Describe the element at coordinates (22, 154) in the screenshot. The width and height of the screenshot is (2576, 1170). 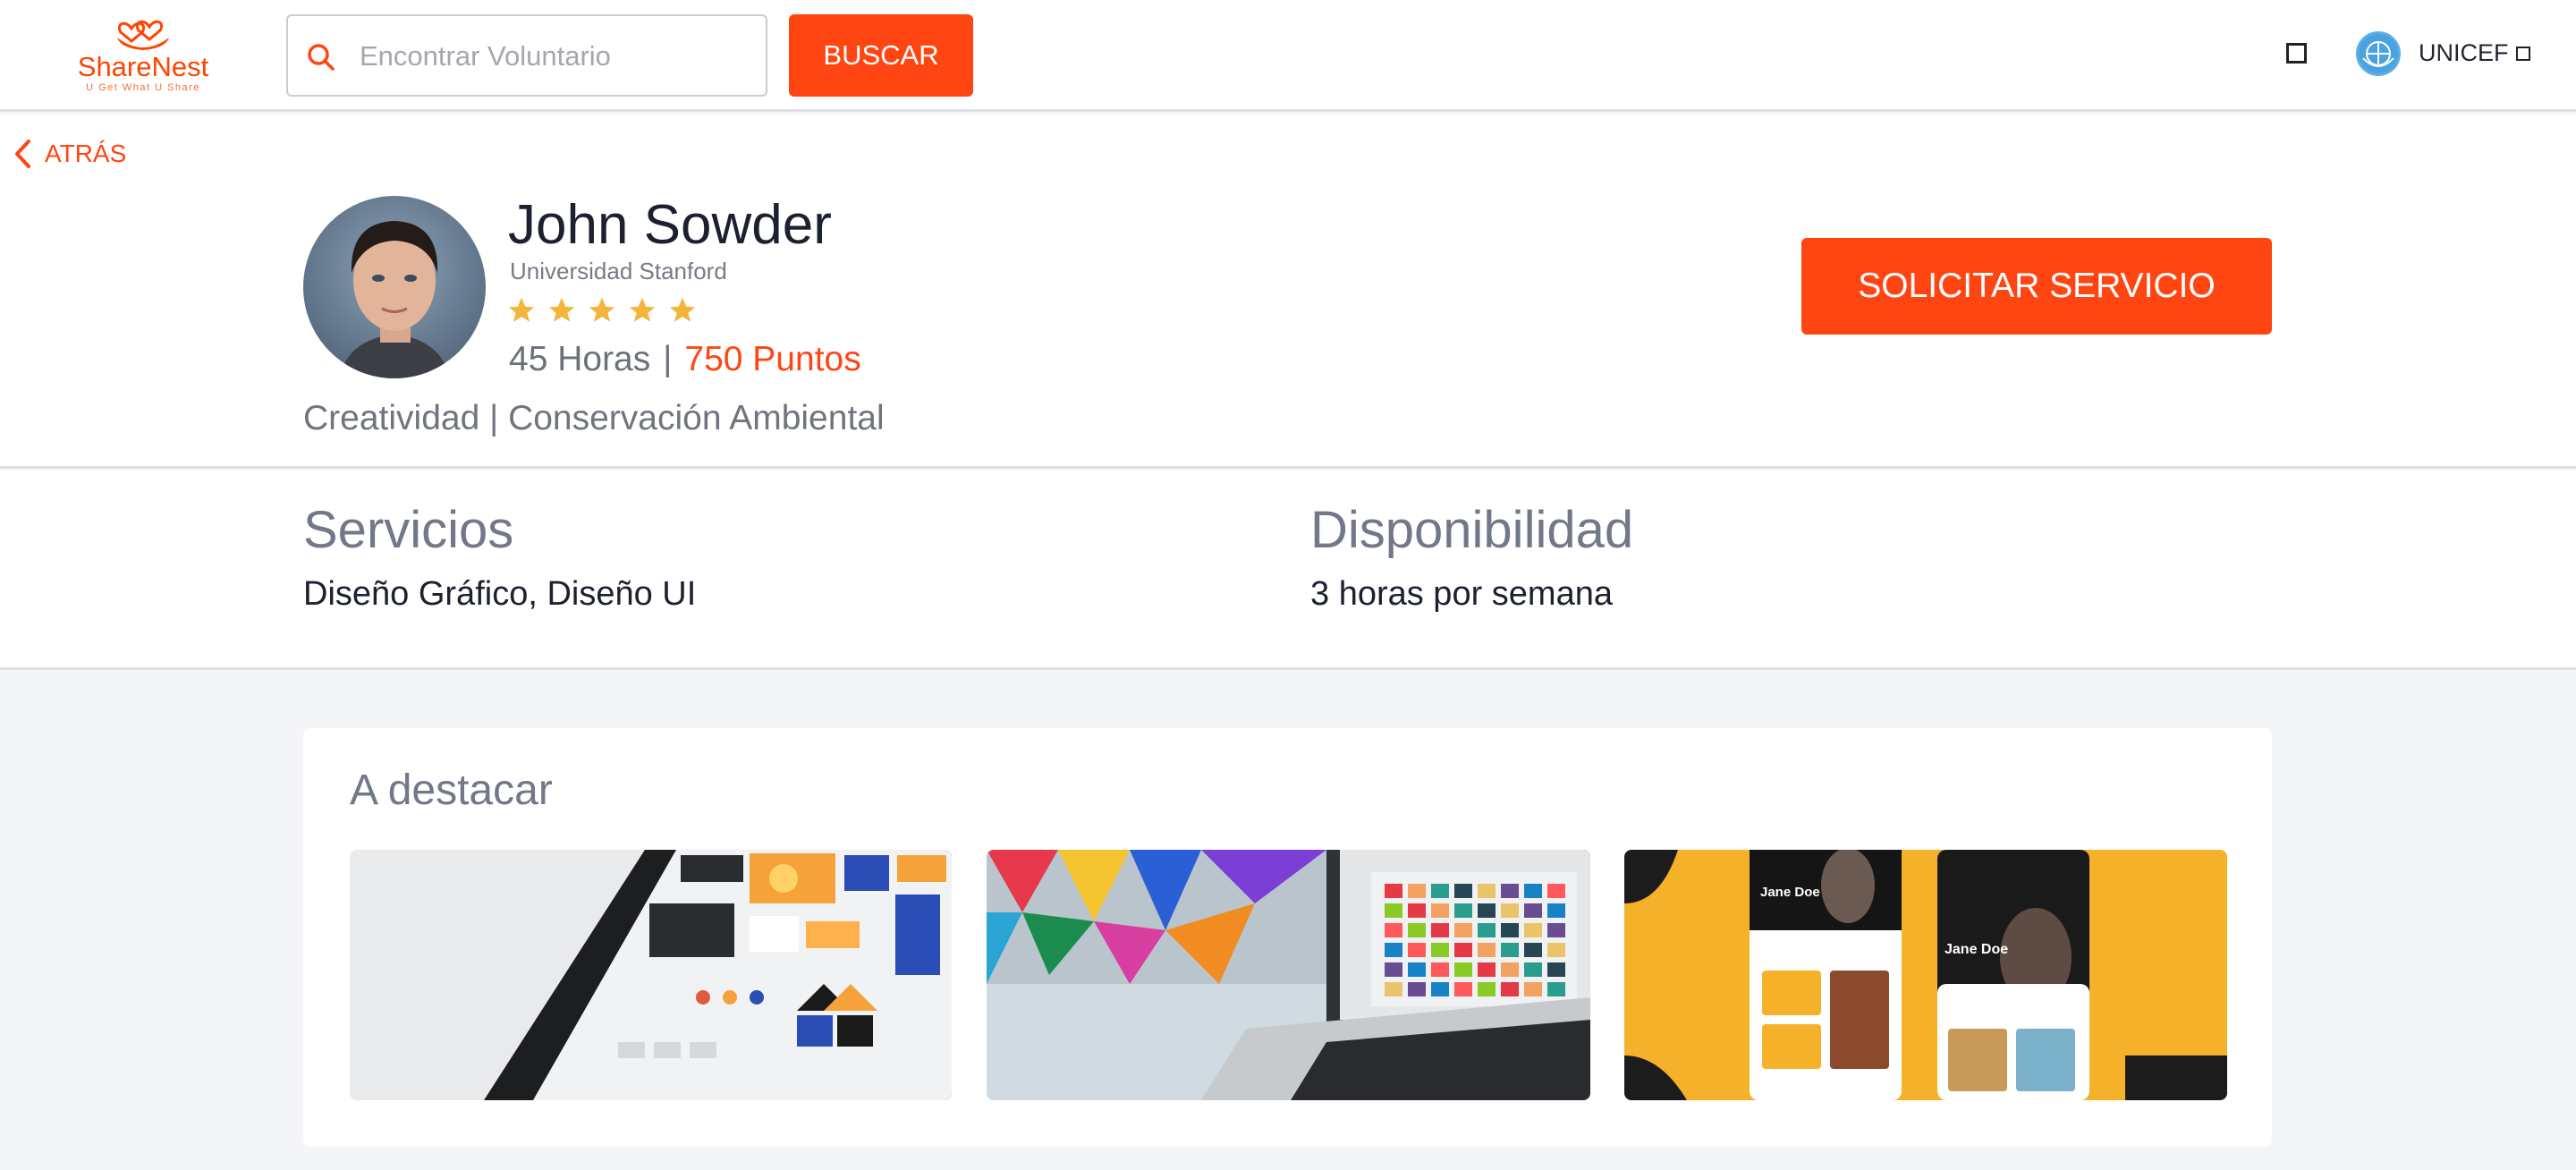
I see `chevron-left-icon` at that location.